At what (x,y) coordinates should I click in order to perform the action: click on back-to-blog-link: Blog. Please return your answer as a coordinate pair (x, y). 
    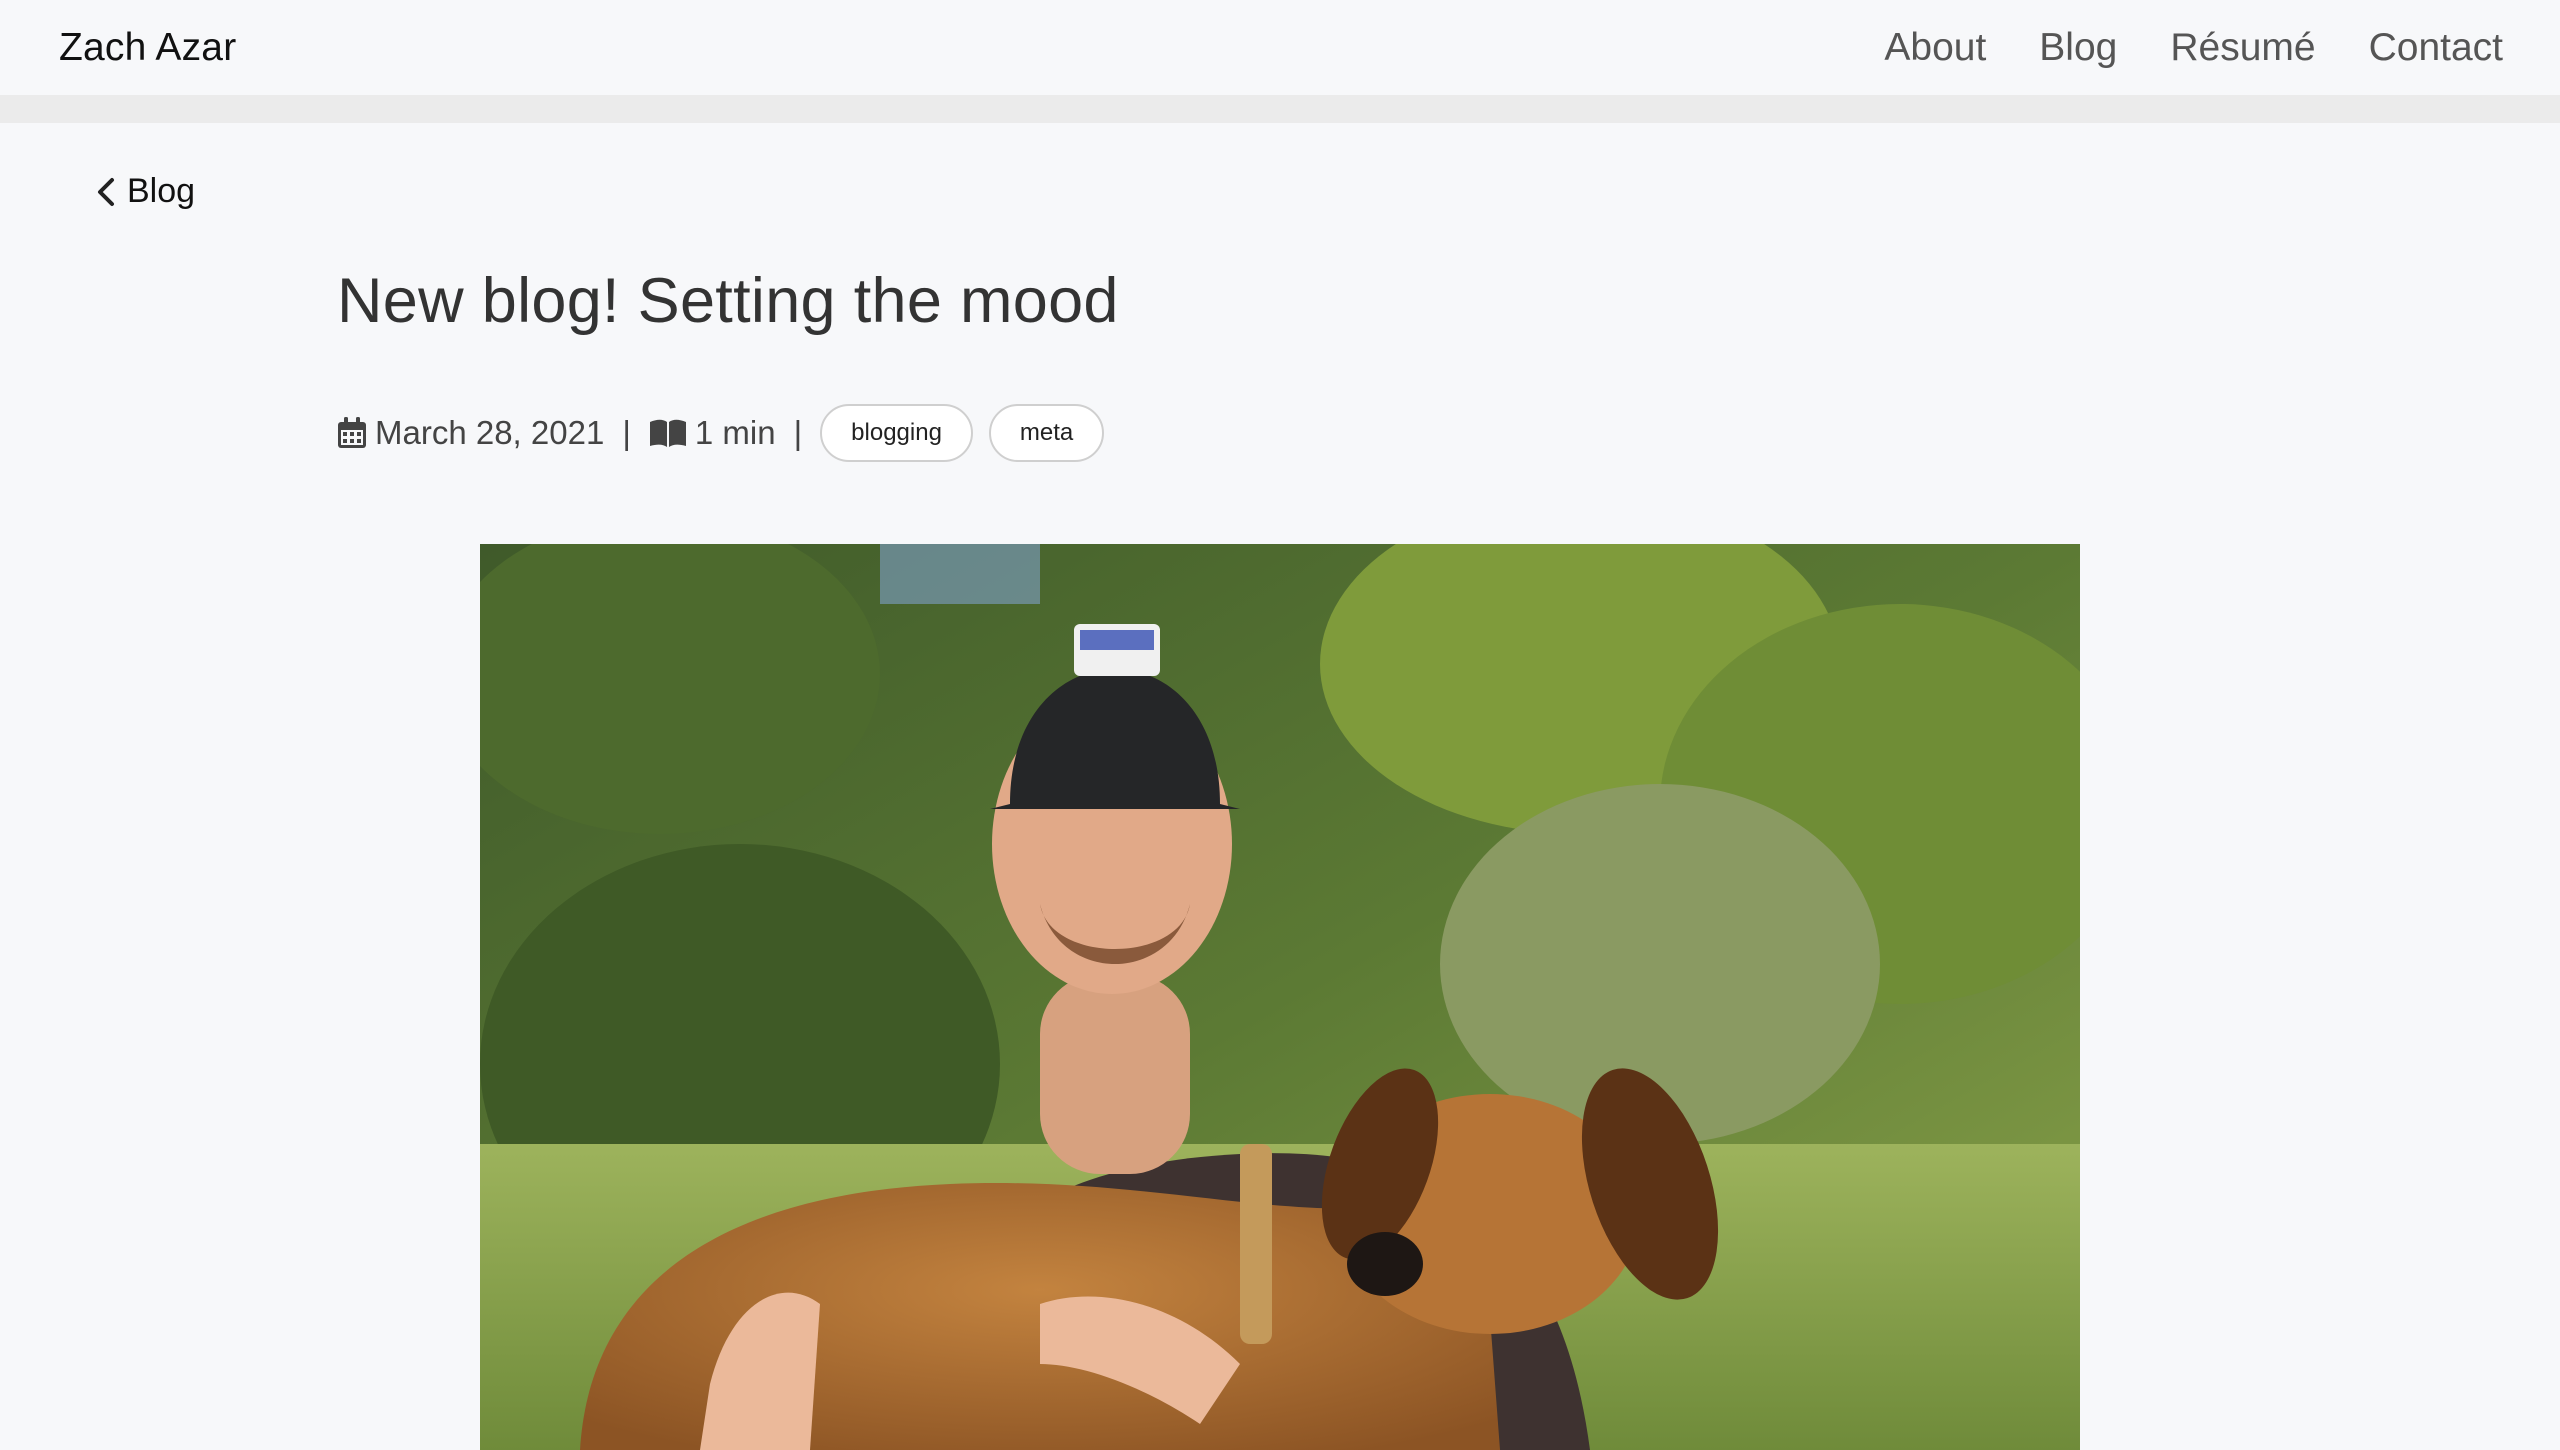
    Looking at the image, I should click on (145, 191).